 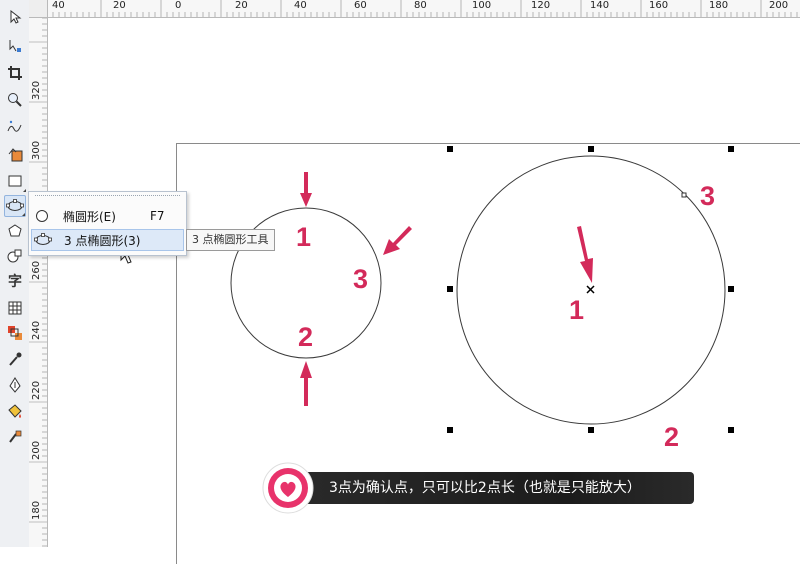 I want to click on handle-bottom, so click(x=591, y=430).